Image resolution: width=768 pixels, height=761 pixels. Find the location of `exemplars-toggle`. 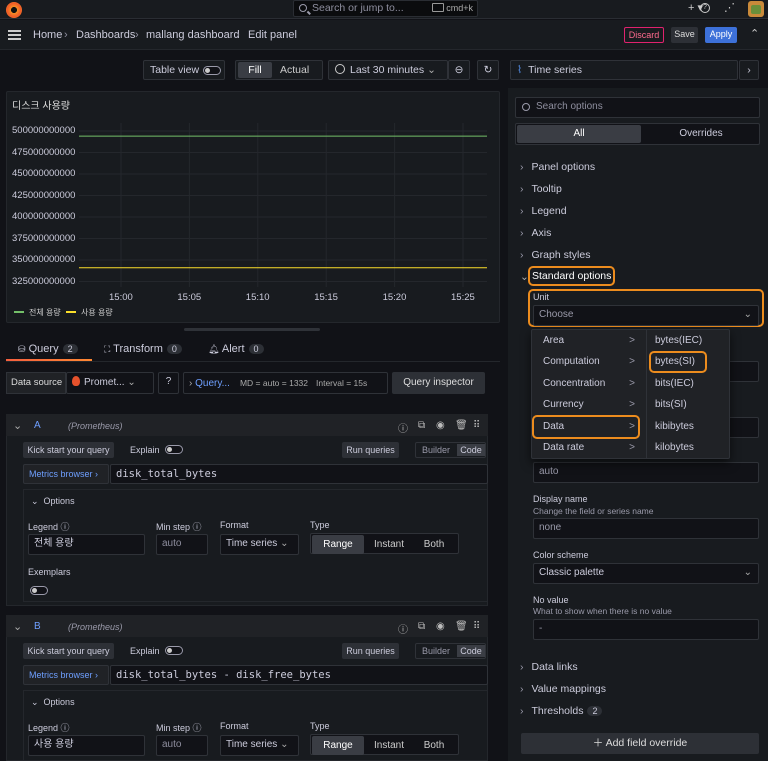

exemplars-toggle is located at coordinates (39, 590).